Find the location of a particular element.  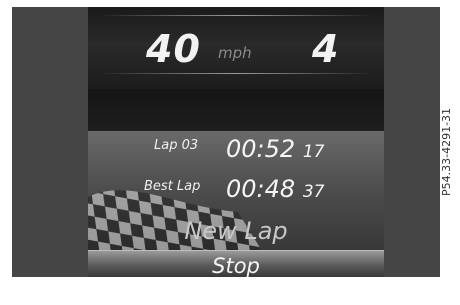

best-lap-time: 00:48 37 is located at coordinates (275, 189).